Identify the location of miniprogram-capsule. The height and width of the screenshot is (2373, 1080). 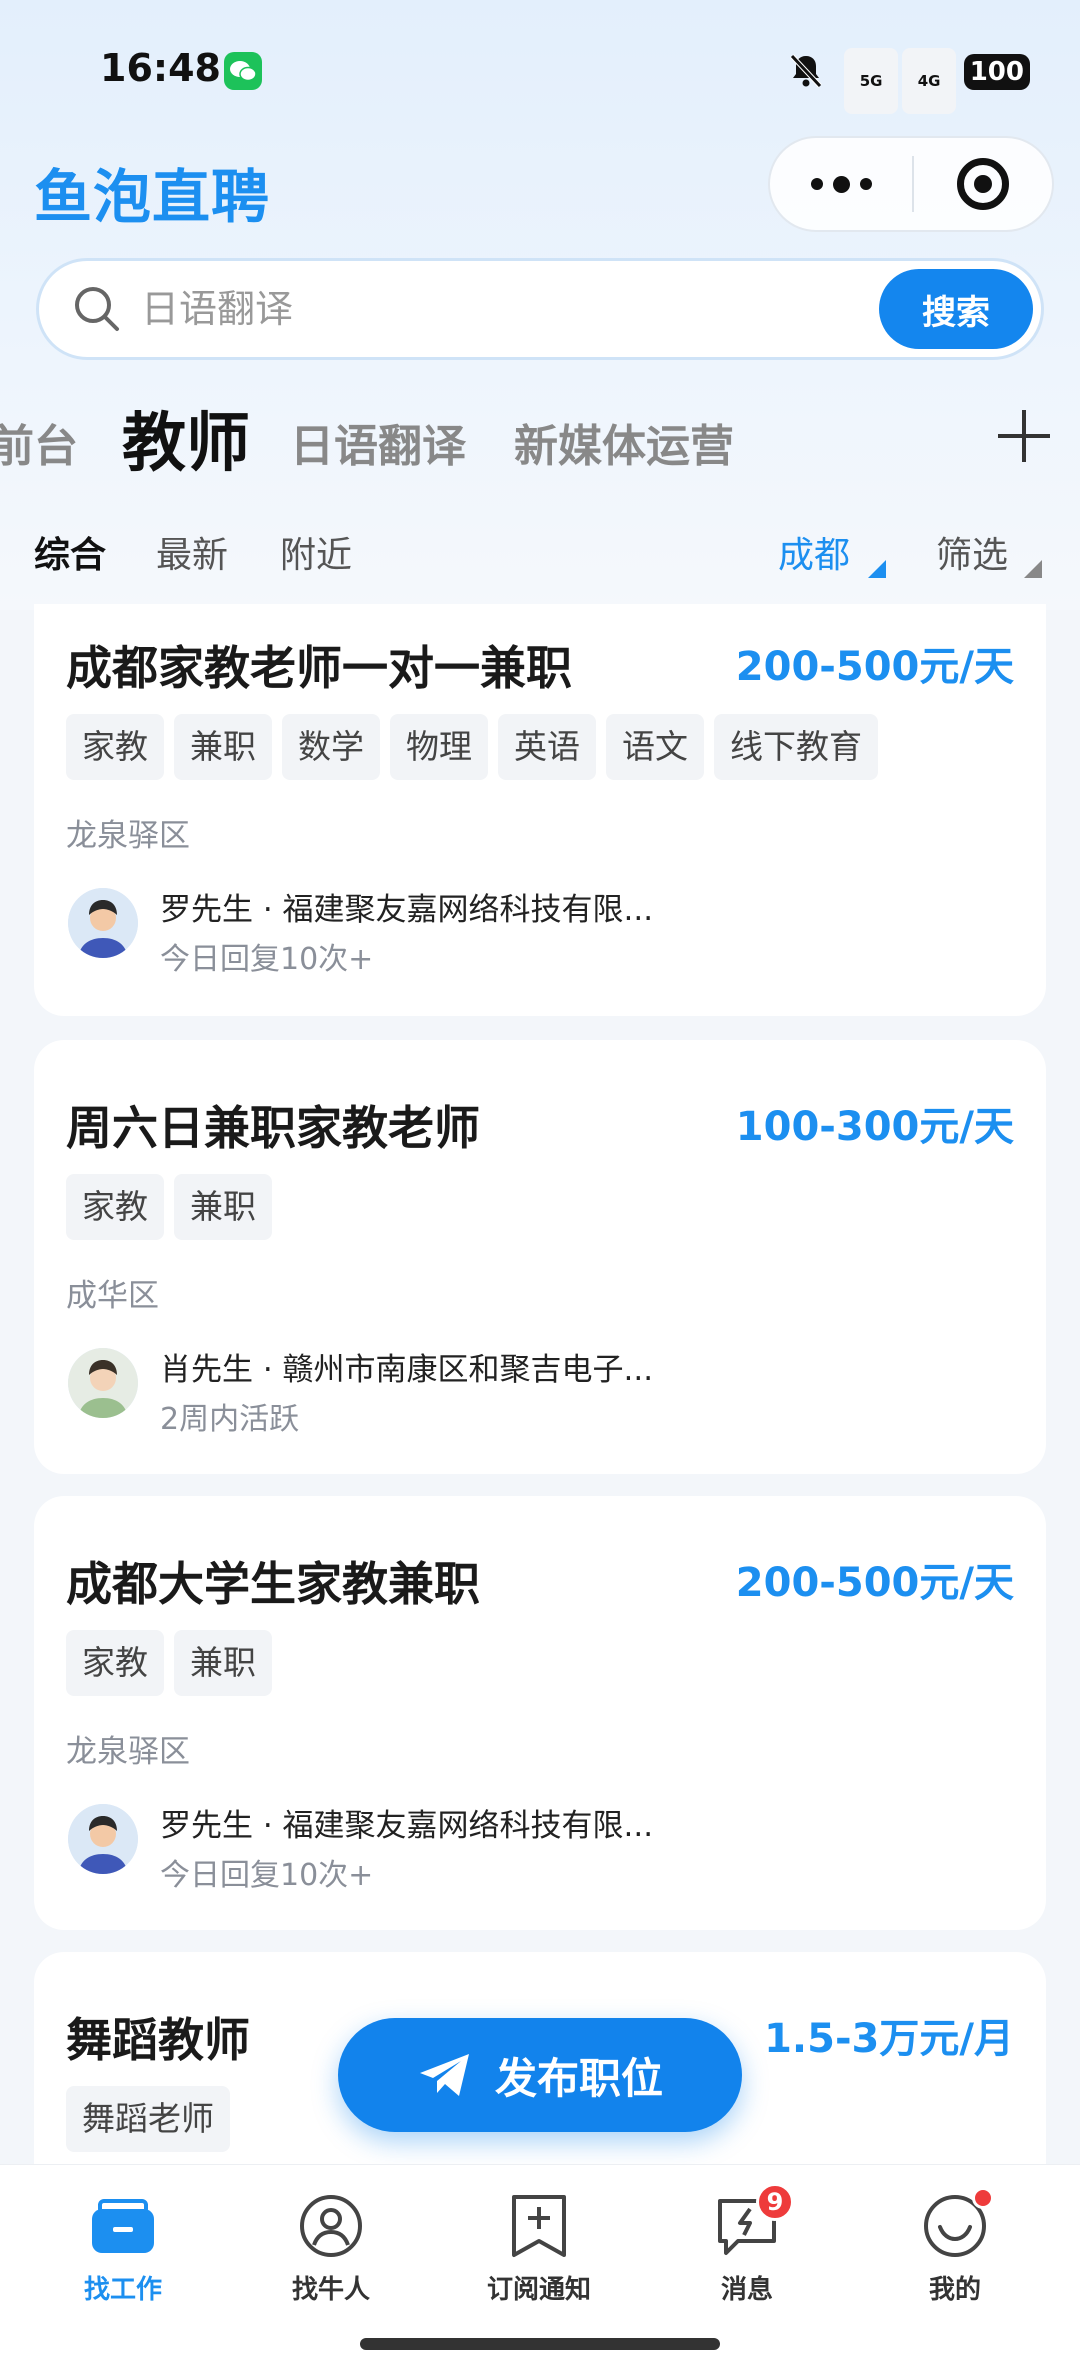
(911, 184).